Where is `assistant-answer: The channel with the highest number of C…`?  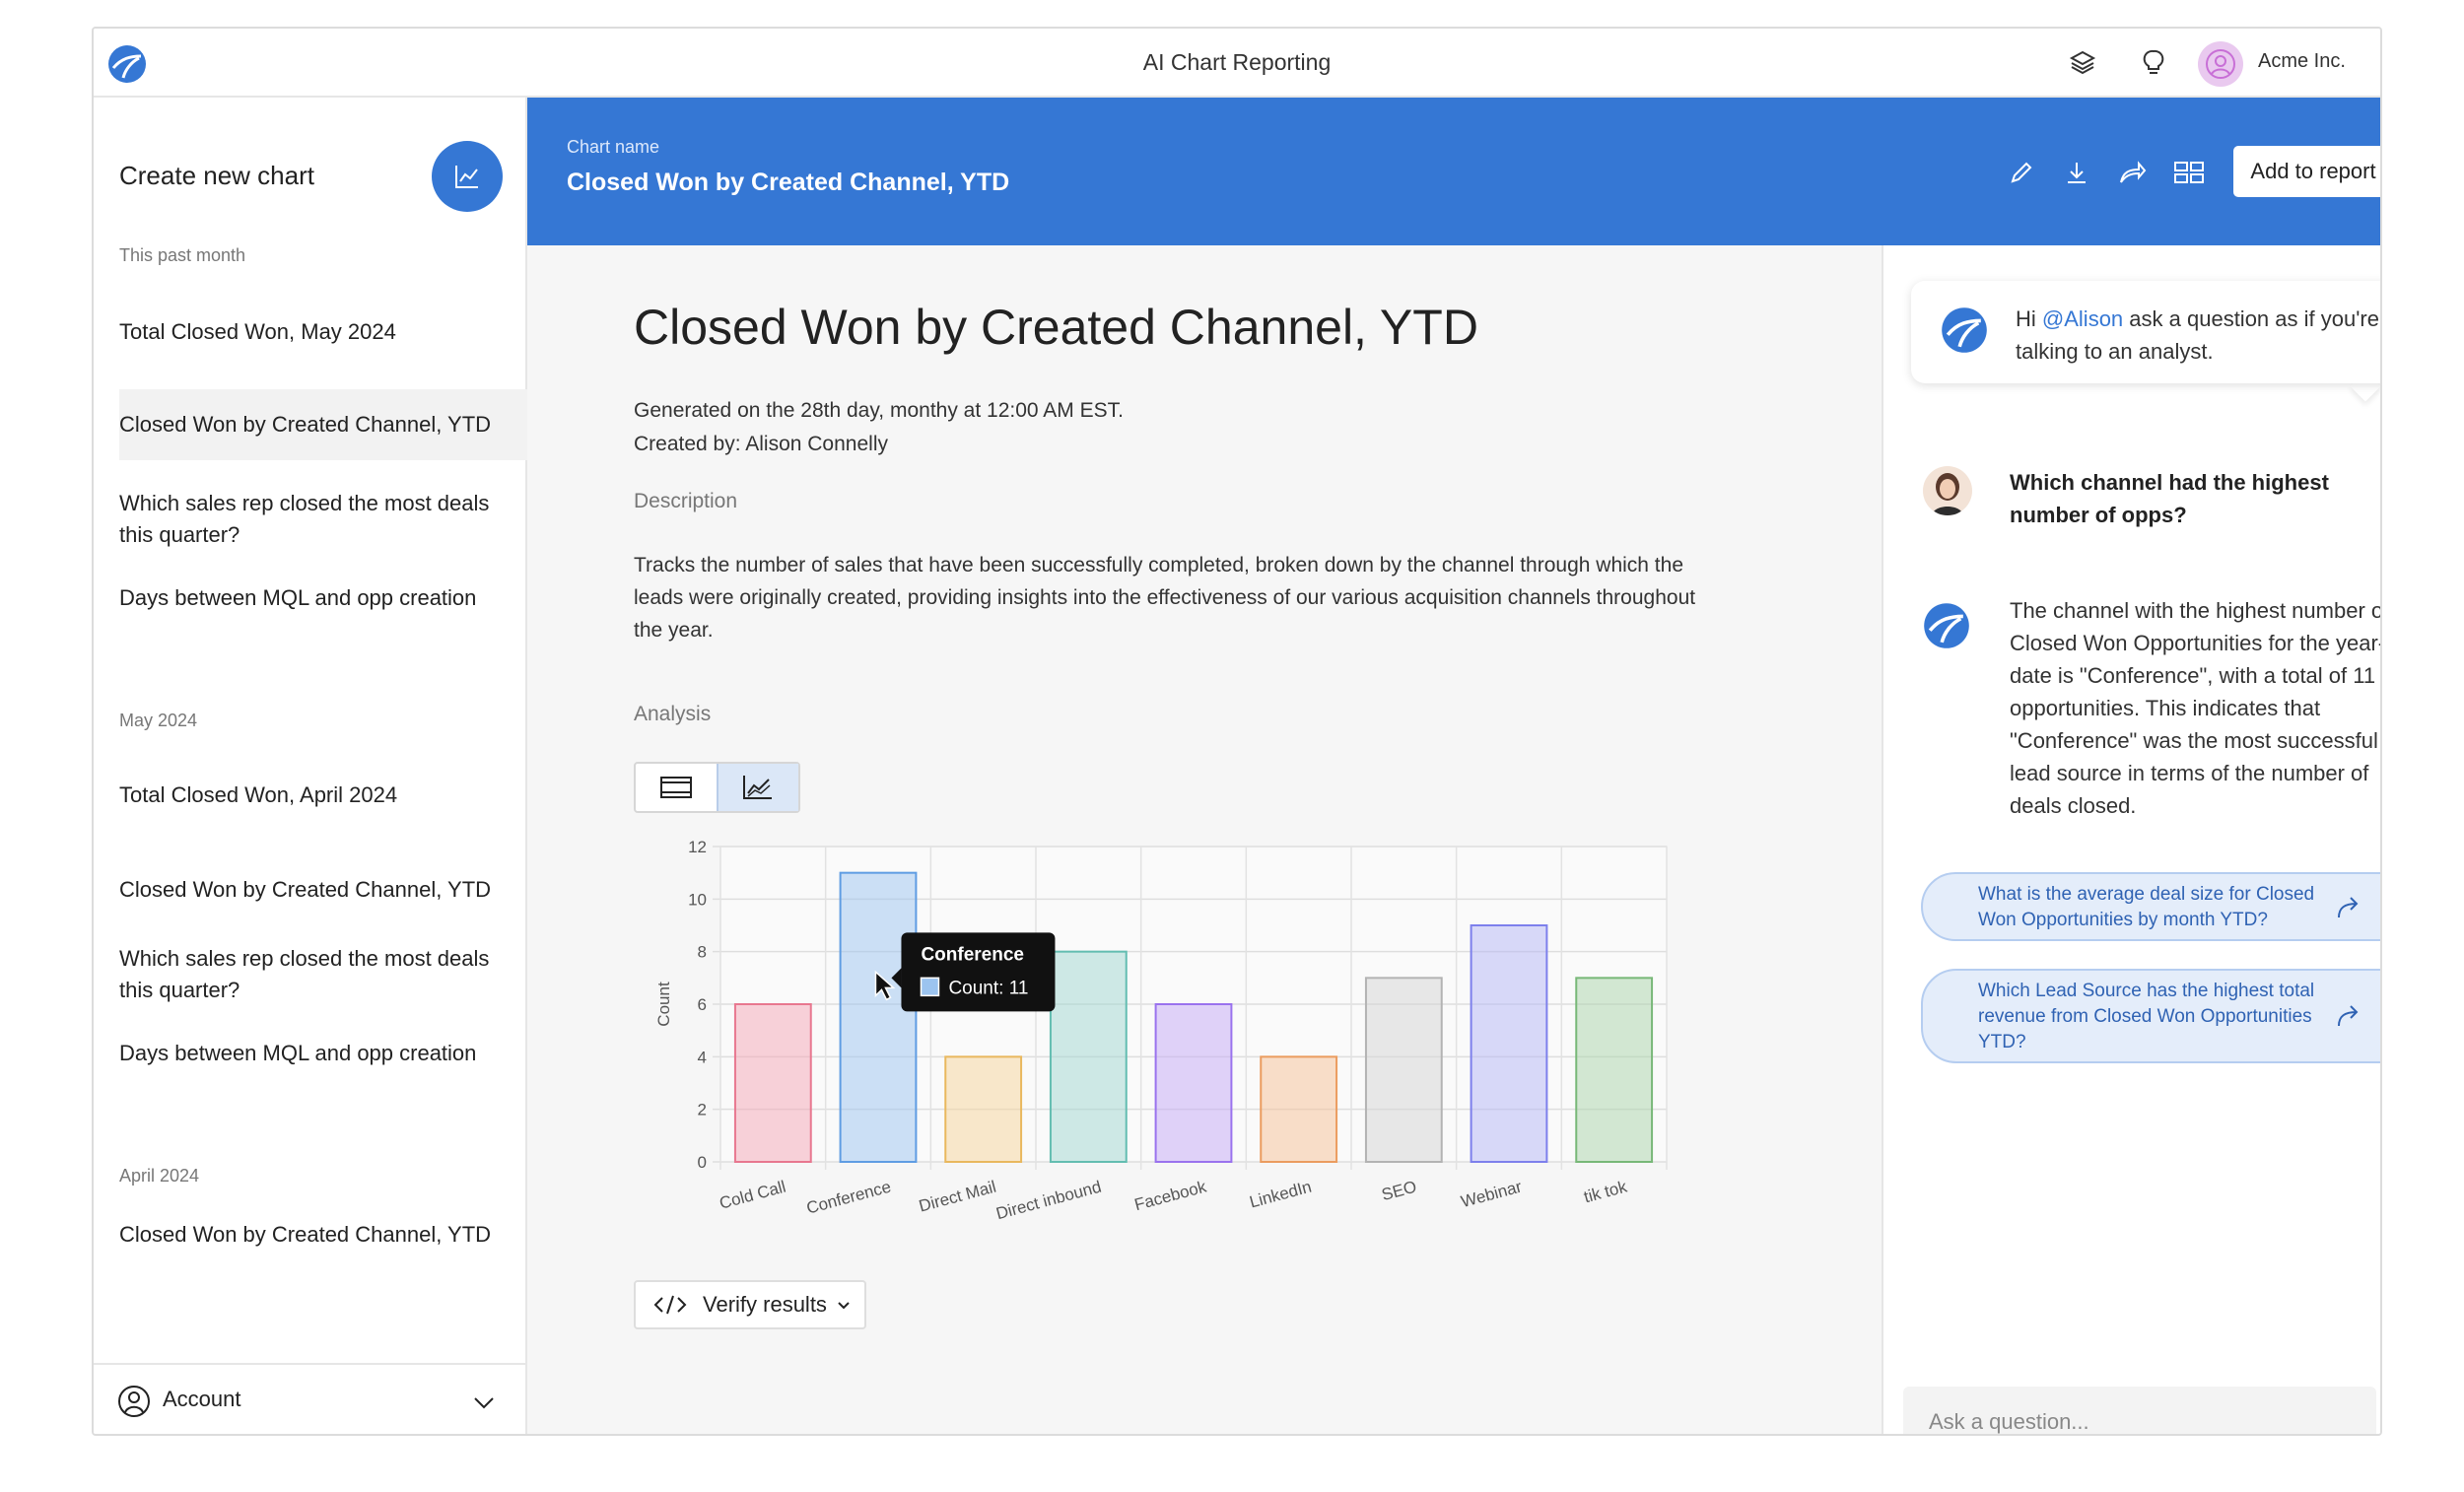
assistant-answer: The channel with the highest number of C… is located at coordinates (2196, 708).